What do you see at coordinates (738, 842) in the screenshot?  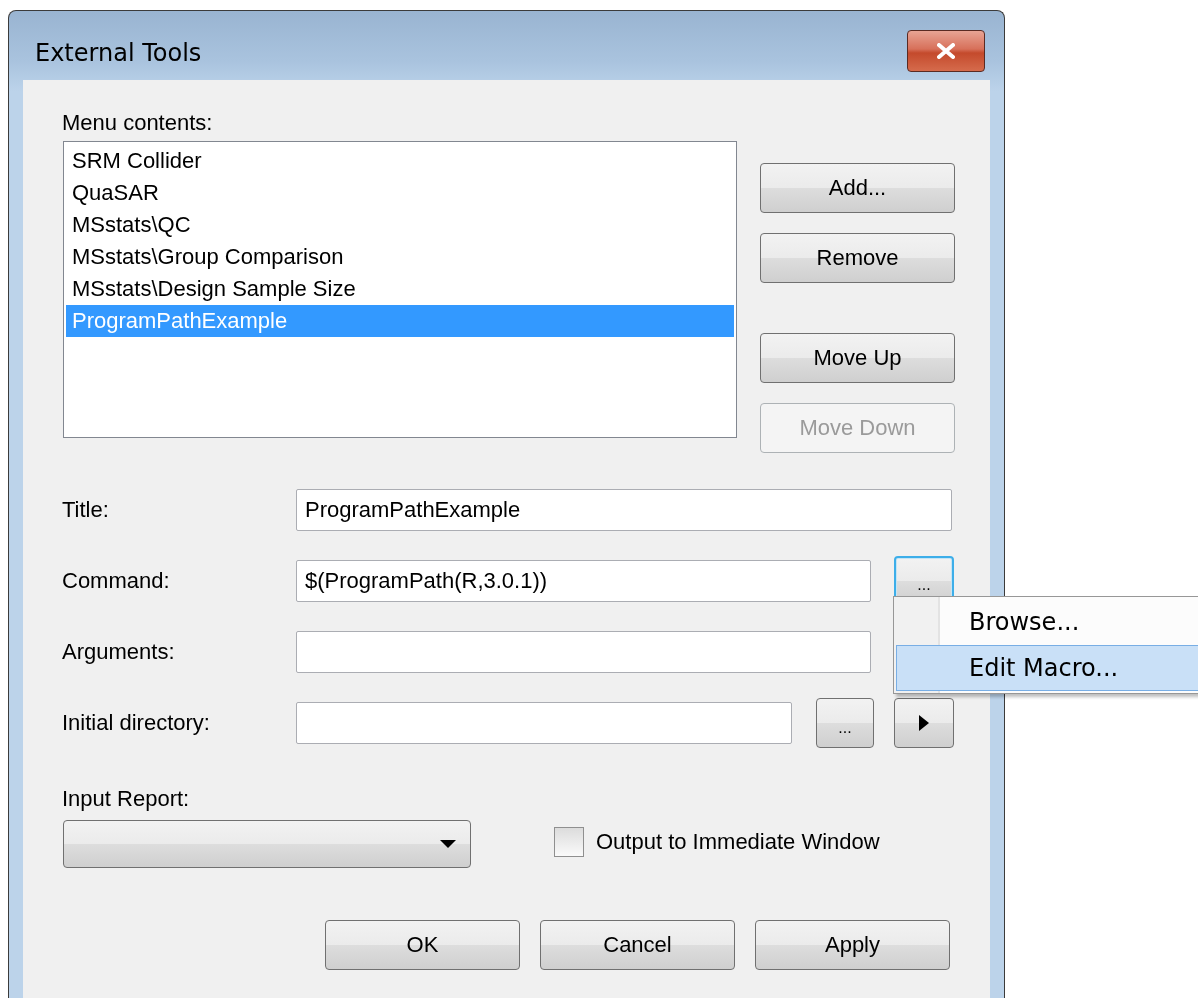 I see `checkbox-label: Output to Immediate Window` at bounding box center [738, 842].